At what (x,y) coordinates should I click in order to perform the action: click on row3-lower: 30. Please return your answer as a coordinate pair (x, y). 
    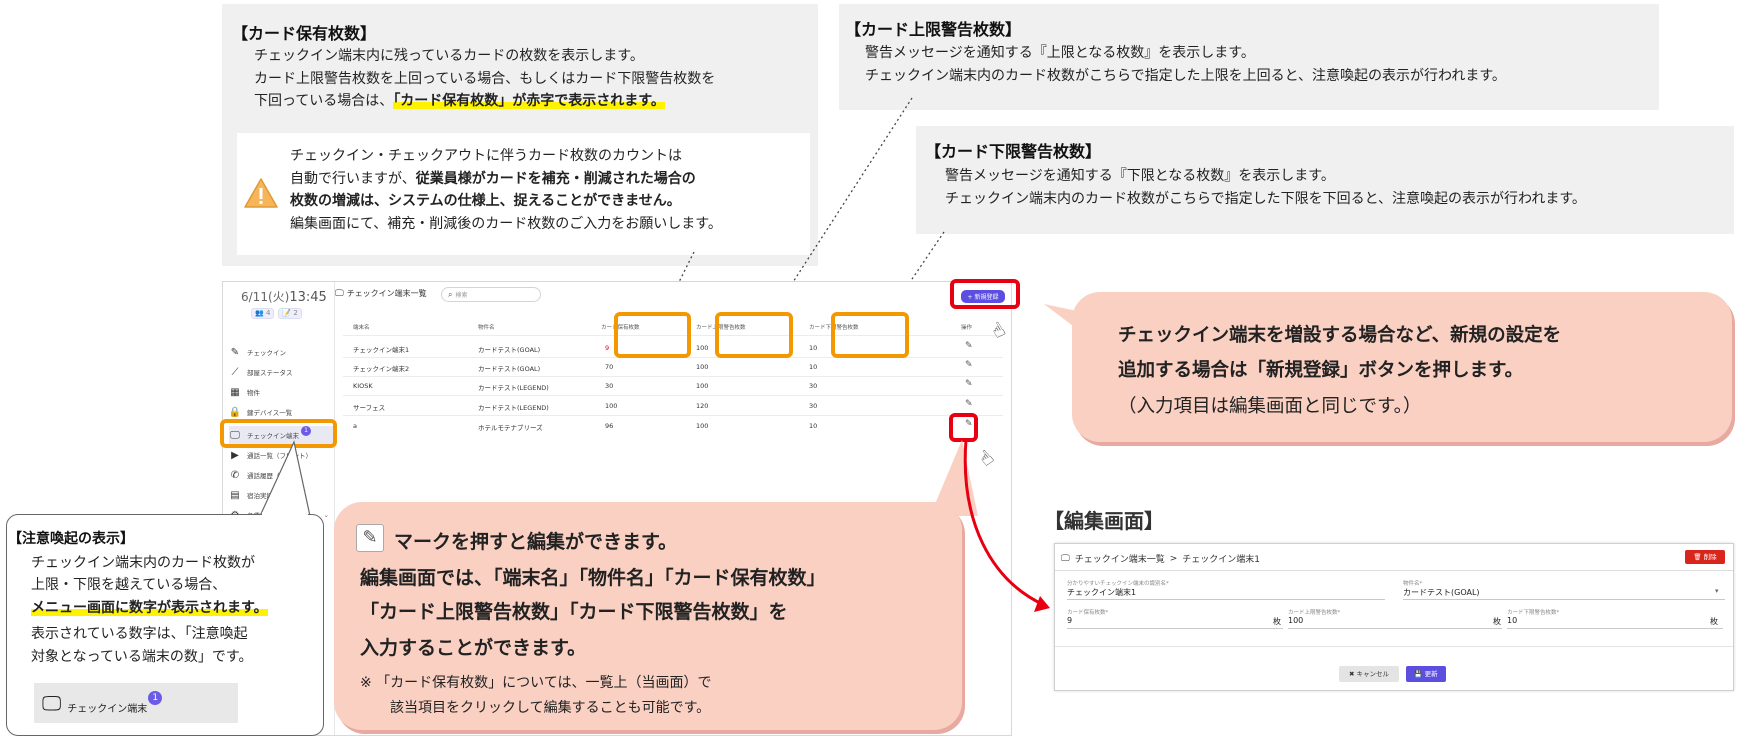
    Looking at the image, I should click on (813, 386).